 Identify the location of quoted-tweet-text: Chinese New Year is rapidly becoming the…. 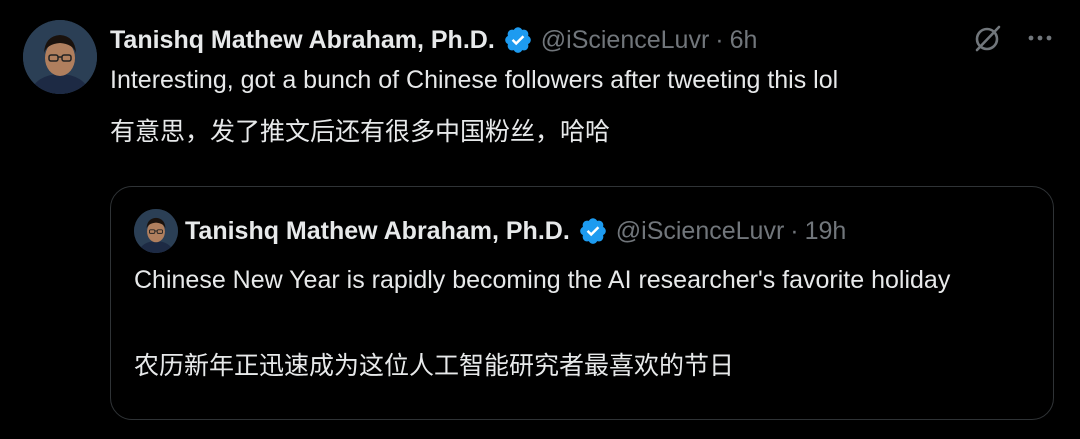
(542, 280).